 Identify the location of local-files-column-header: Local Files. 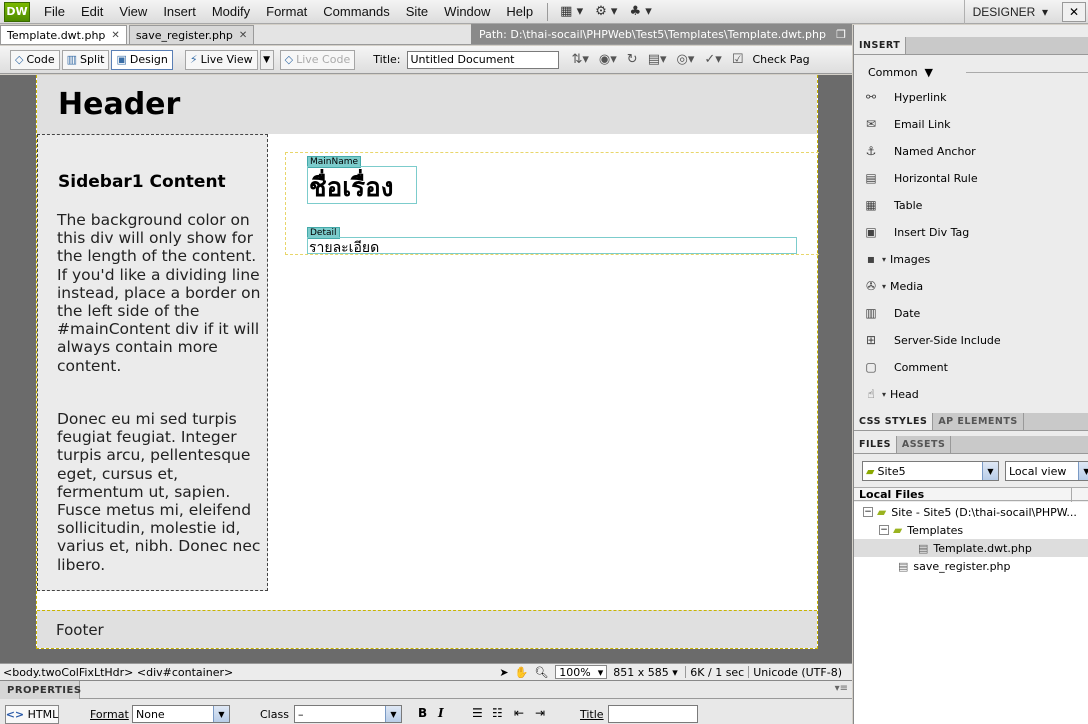
(971, 494).